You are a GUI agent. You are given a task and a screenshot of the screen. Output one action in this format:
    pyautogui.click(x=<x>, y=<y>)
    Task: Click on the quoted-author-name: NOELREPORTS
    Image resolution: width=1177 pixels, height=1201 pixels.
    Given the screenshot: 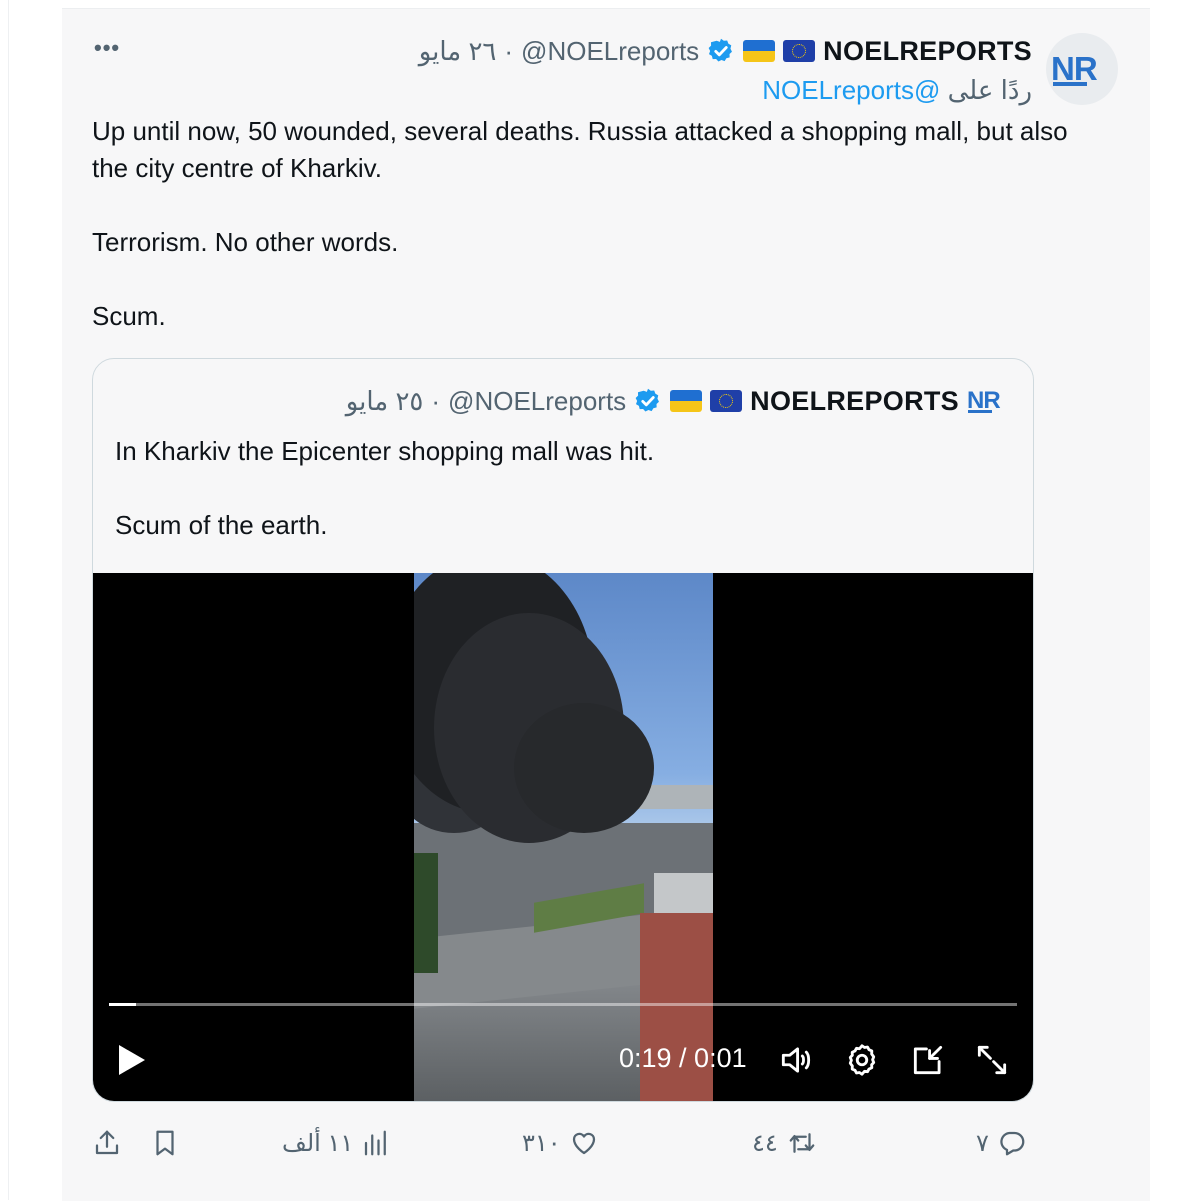 What is the action you would take?
    pyautogui.click(x=854, y=400)
    